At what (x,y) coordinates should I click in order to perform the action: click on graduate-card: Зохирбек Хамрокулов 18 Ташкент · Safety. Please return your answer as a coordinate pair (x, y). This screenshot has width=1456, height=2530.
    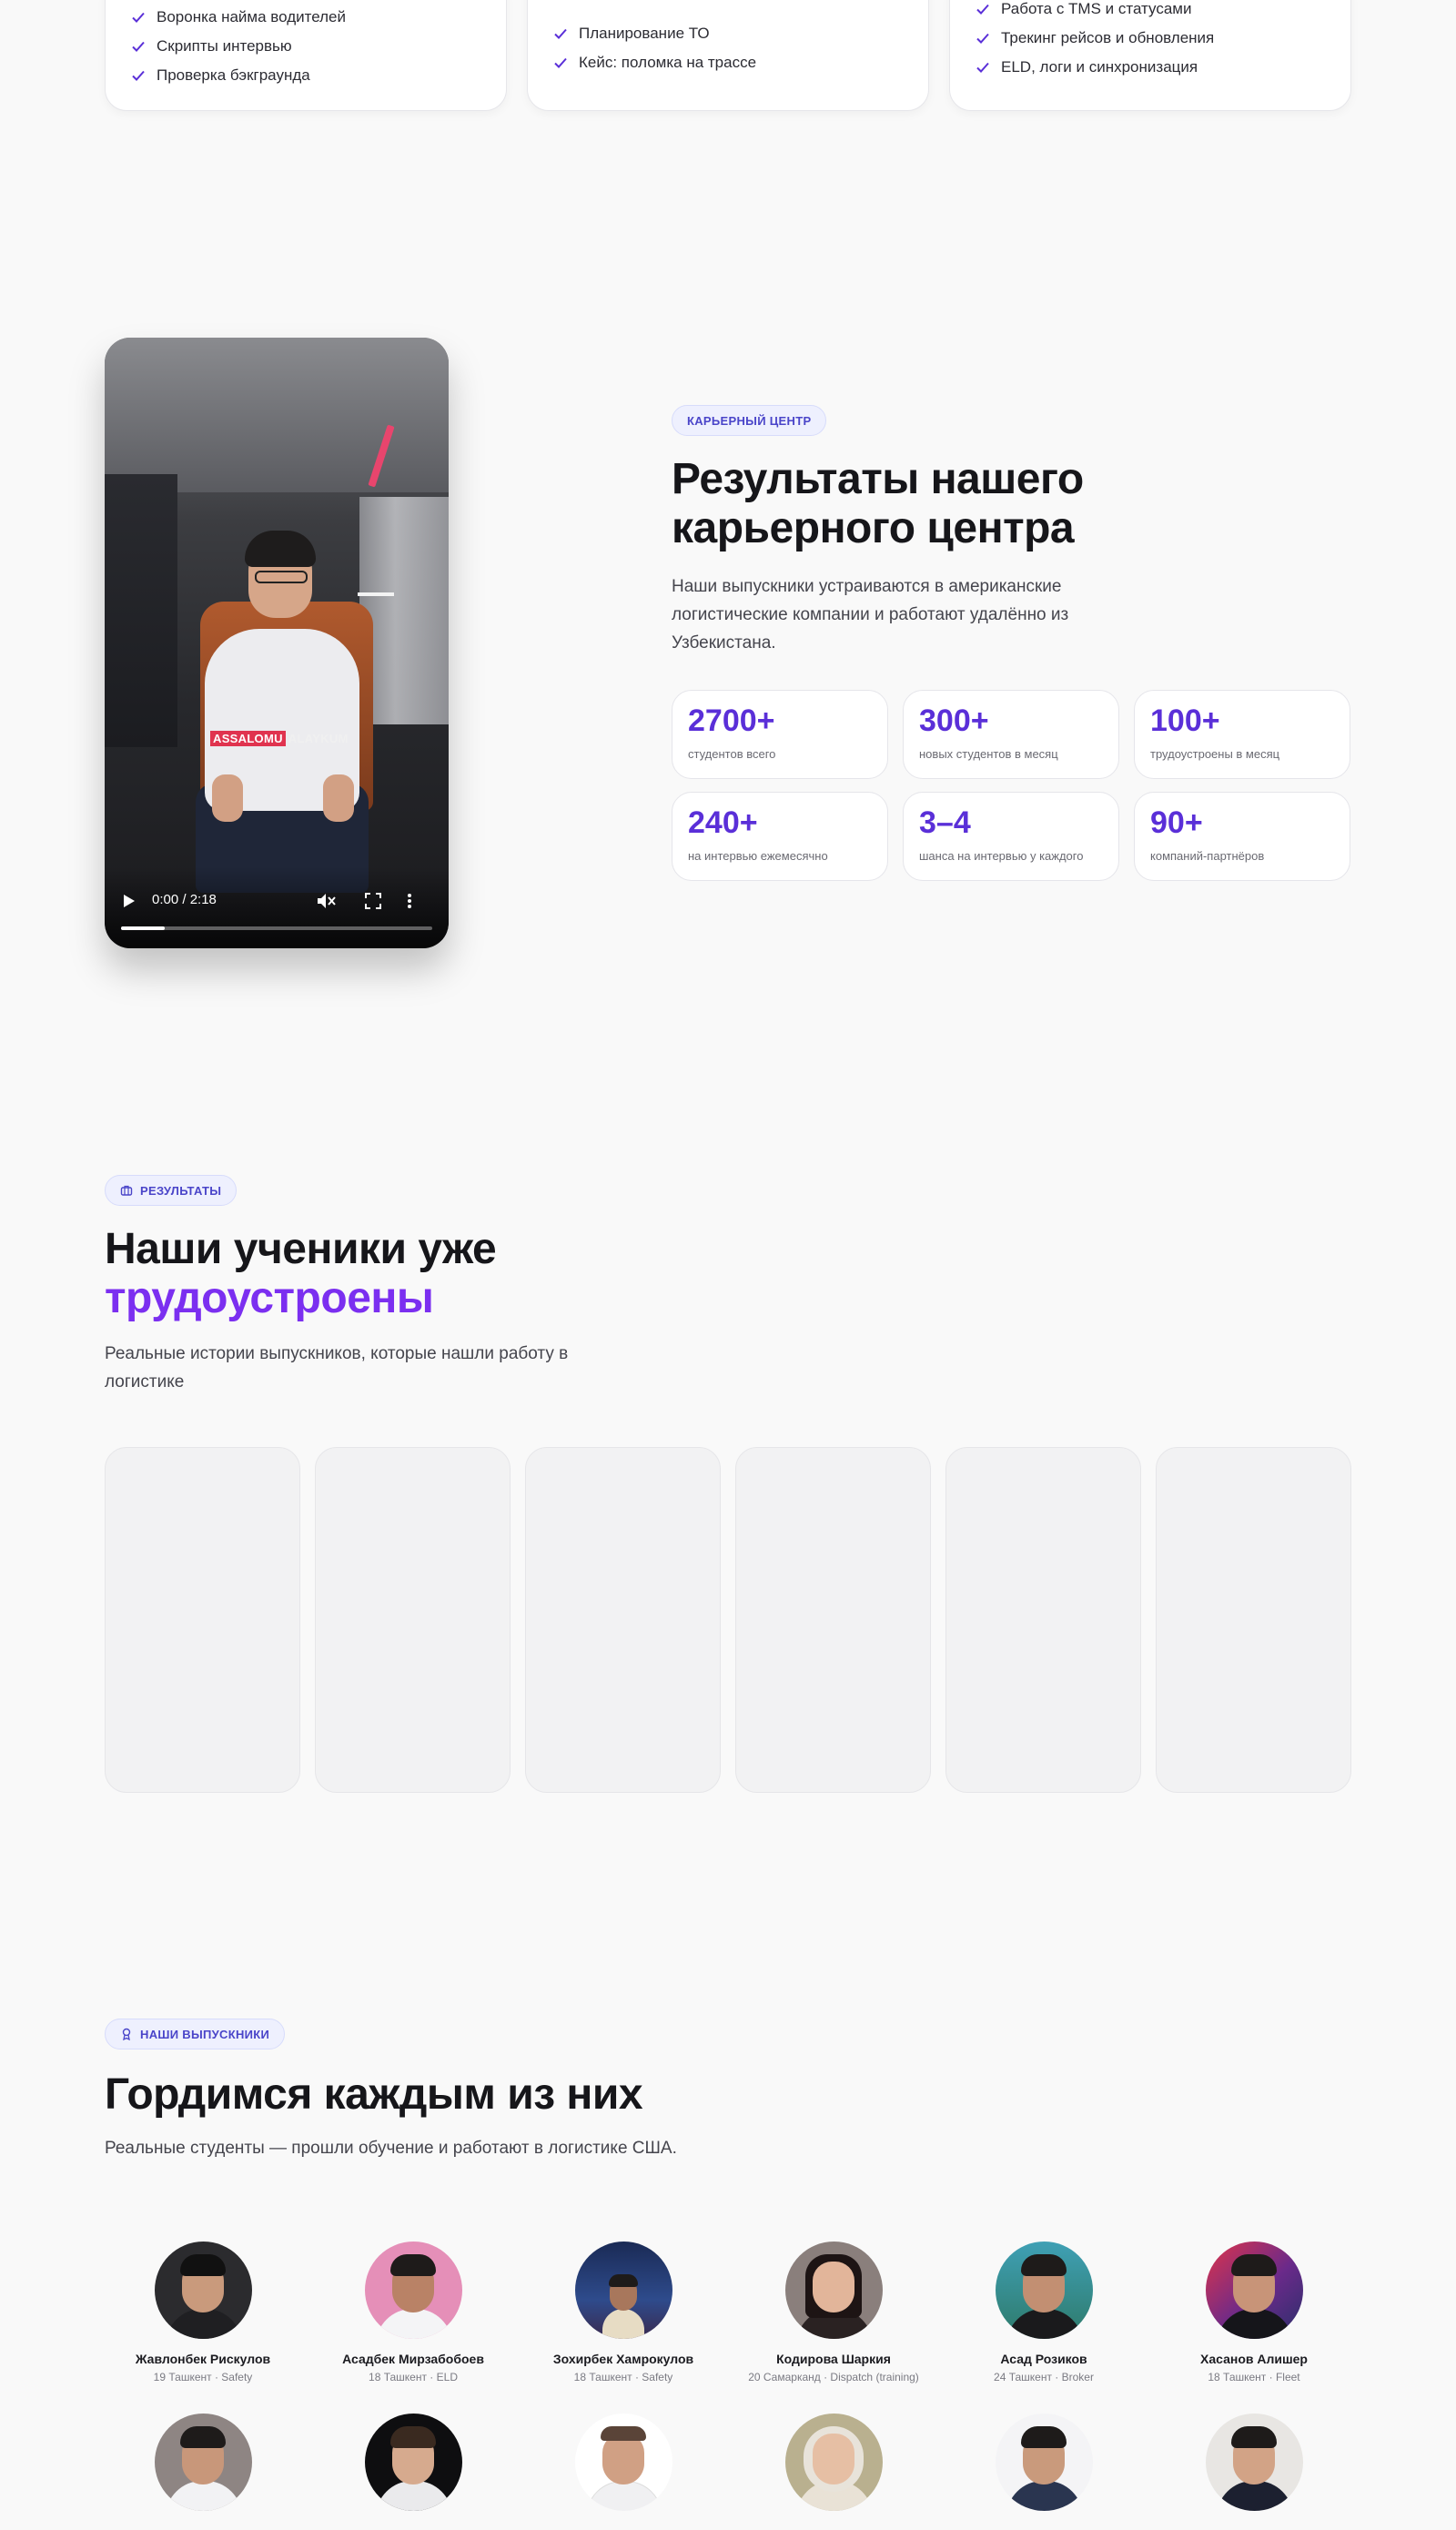
    Looking at the image, I should click on (624, 2312).